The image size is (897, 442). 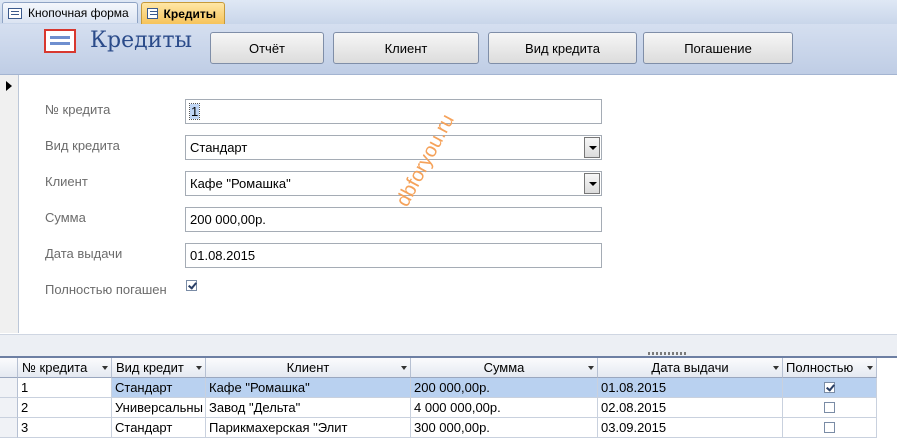 What do you see at coordinates (308, 408) in the screenshot?
I see `table-row-2-client: Завод "Дельта"` at bounding box center [308, 408].